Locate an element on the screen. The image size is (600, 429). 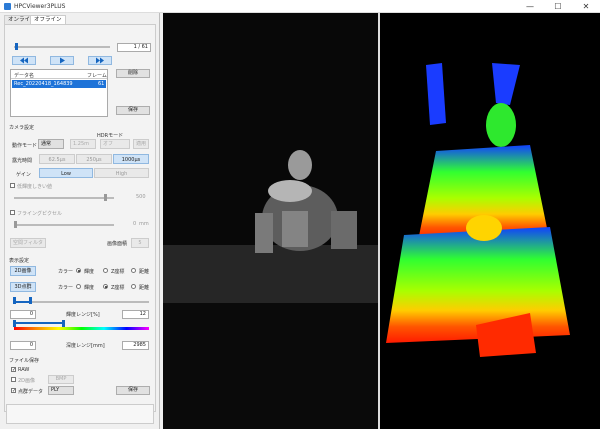
raw-checkbox: ✓ is located at coordinates (13, 370).